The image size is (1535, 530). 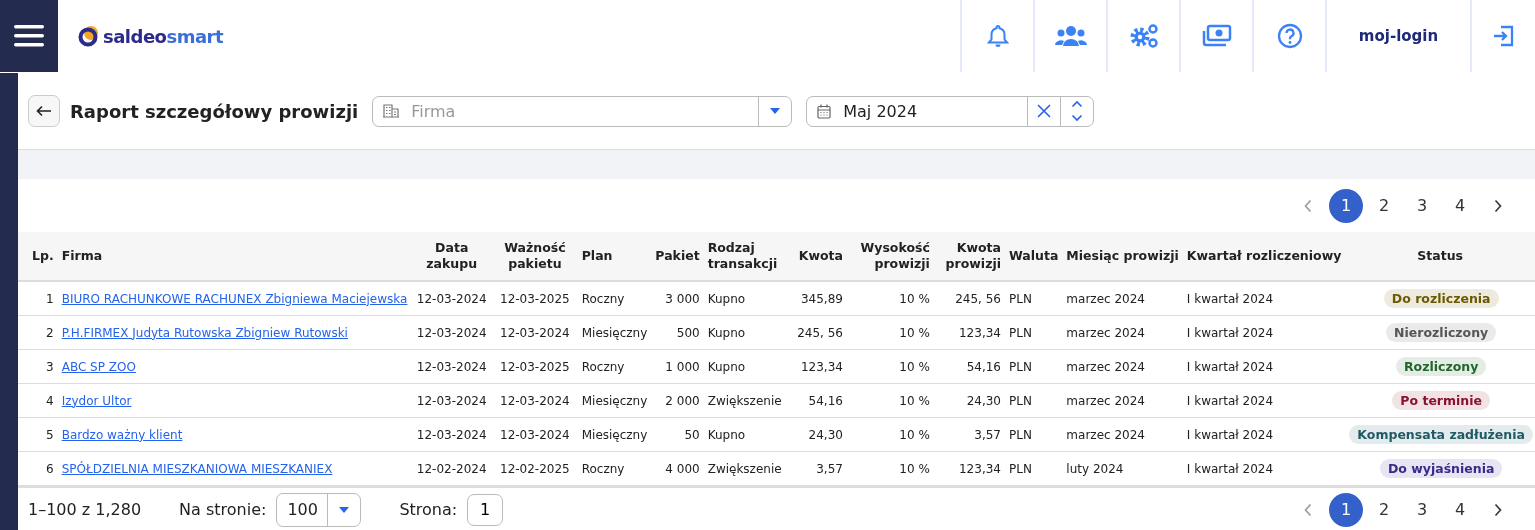 What do you see at coordinates (1216, 36) in the screenshot?
I see `money-icon` at bounding box center [1216, 36].